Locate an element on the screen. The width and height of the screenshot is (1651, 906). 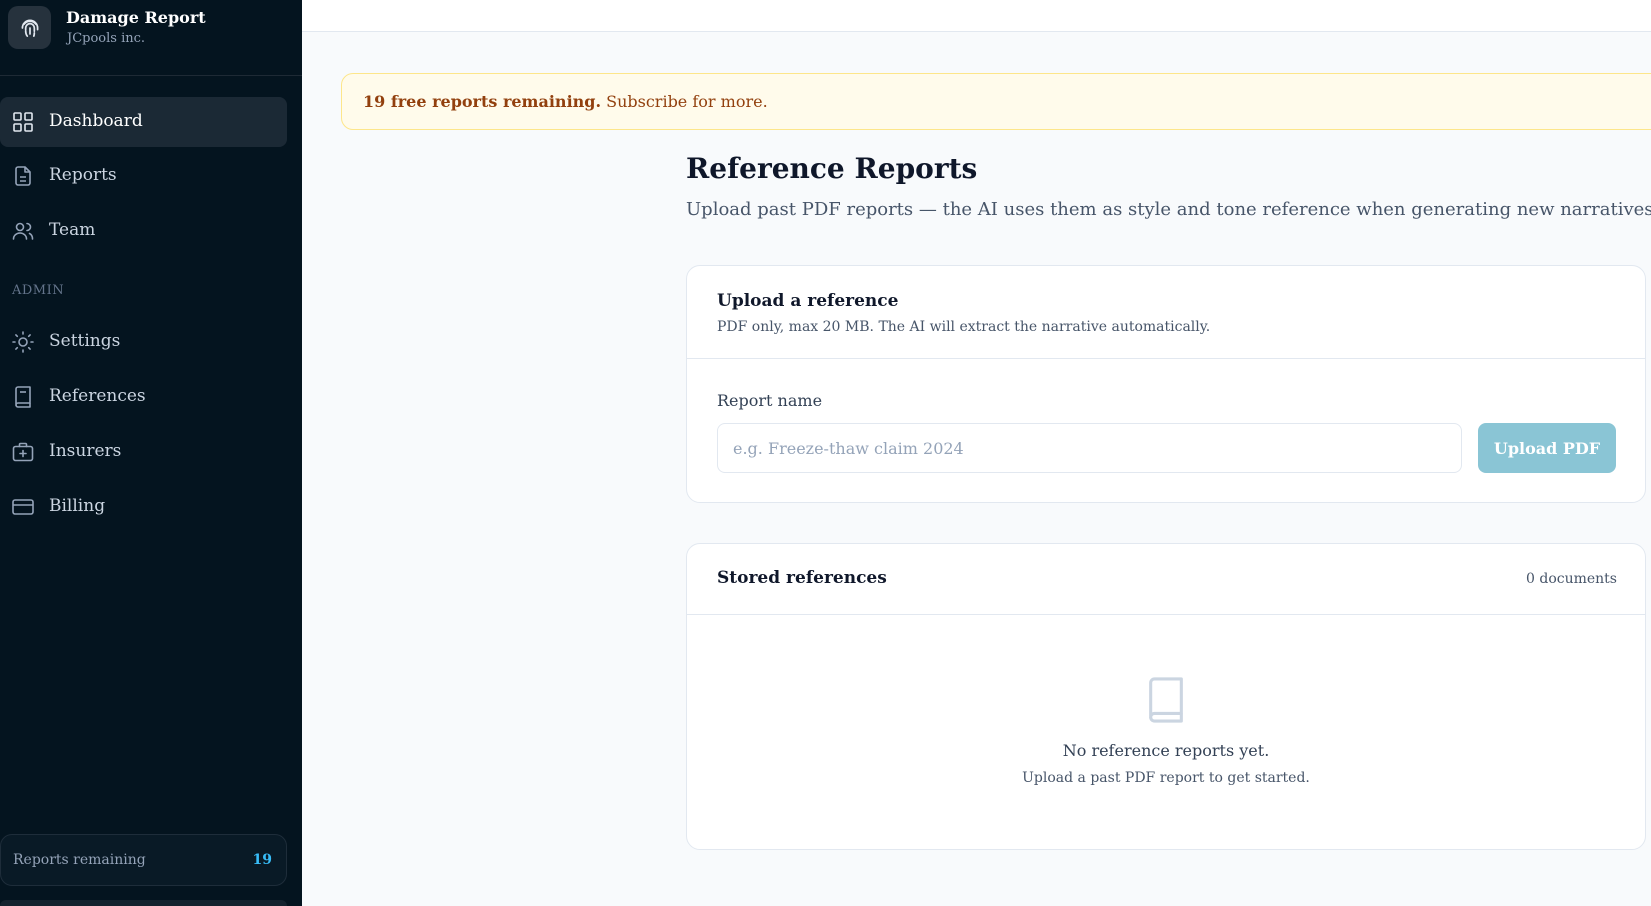
empty-state-subtitle: Upload a past PDF report to get started. is located at coordinates (1166, 778).